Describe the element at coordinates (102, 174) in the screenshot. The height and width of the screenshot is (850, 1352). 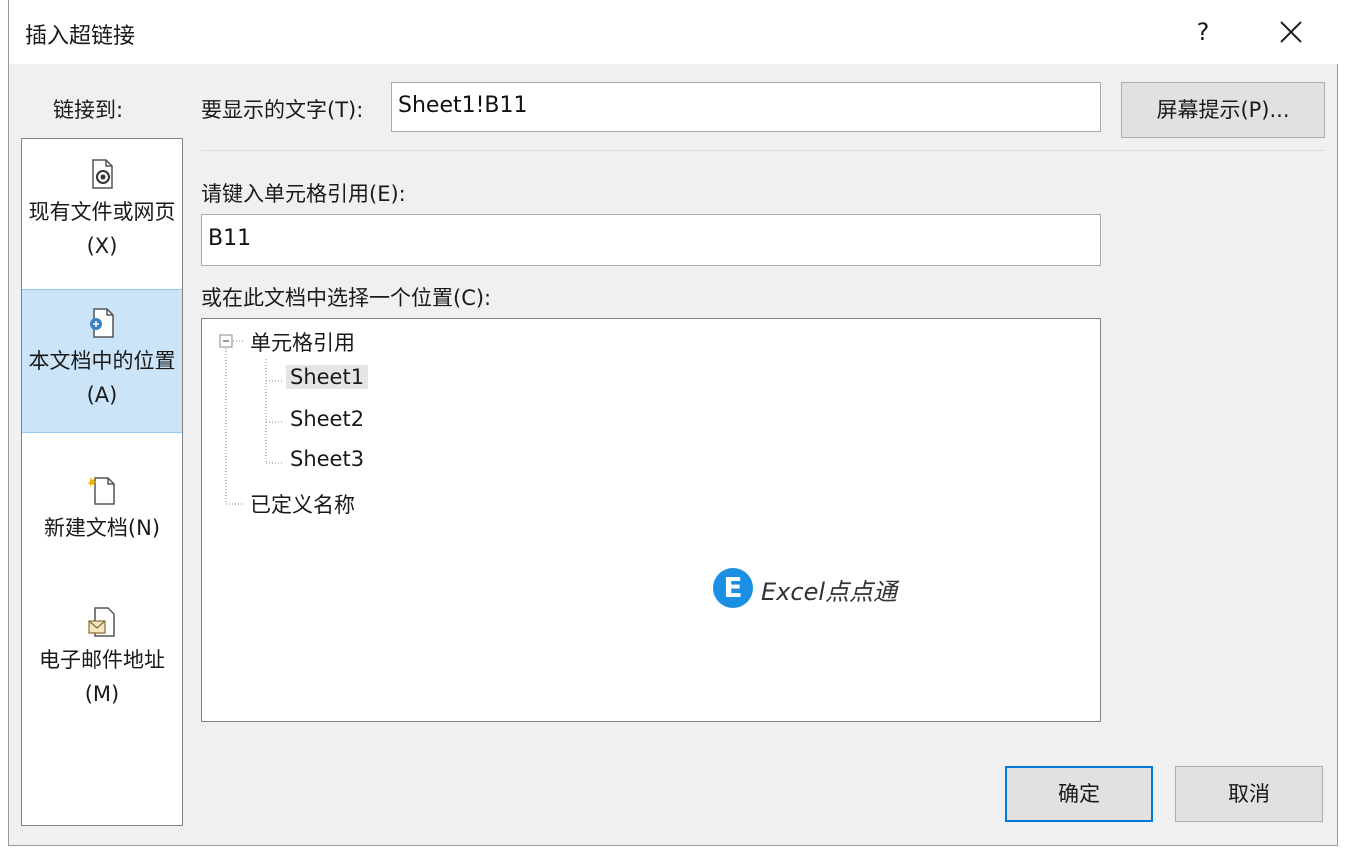
I see `existing-file-icon` at that location.